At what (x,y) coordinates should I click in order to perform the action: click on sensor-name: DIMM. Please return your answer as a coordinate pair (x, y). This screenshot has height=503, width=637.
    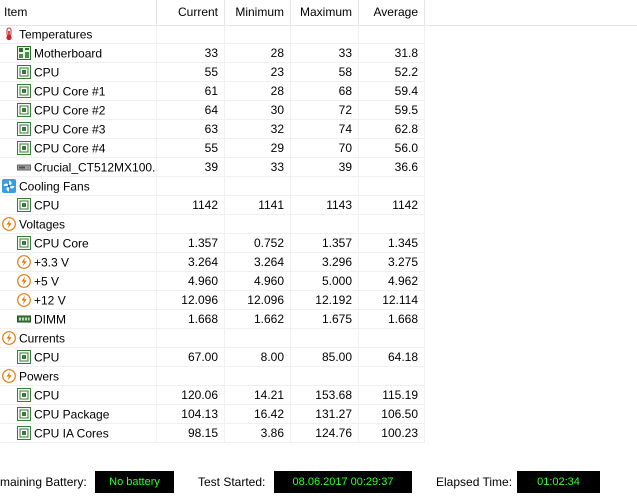
    Looking at the image, I should click on (50, 319).